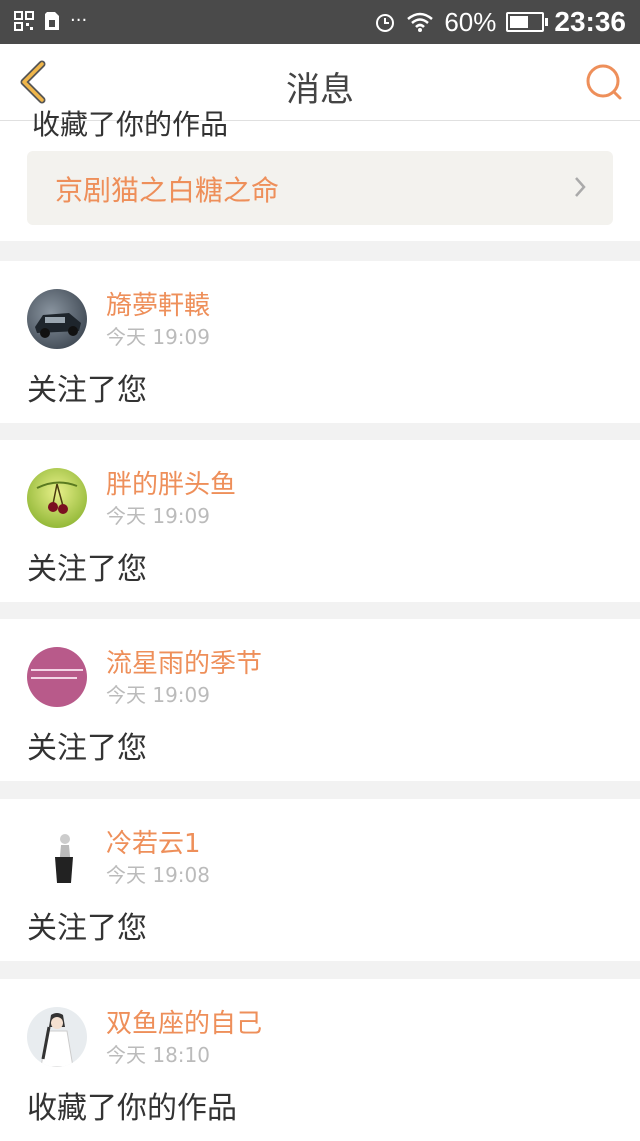  Describe the element at coordinates (158, 875) in the screenshot. I see `timestamp: 今天 19:08` at that location.